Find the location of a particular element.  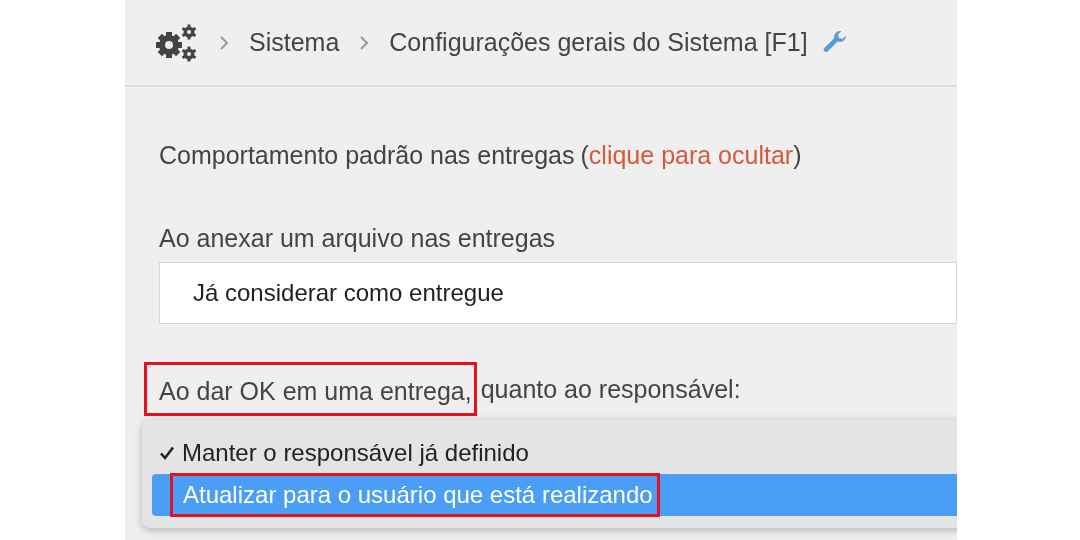

checkmark-icon is located at coordinates (167, 453).